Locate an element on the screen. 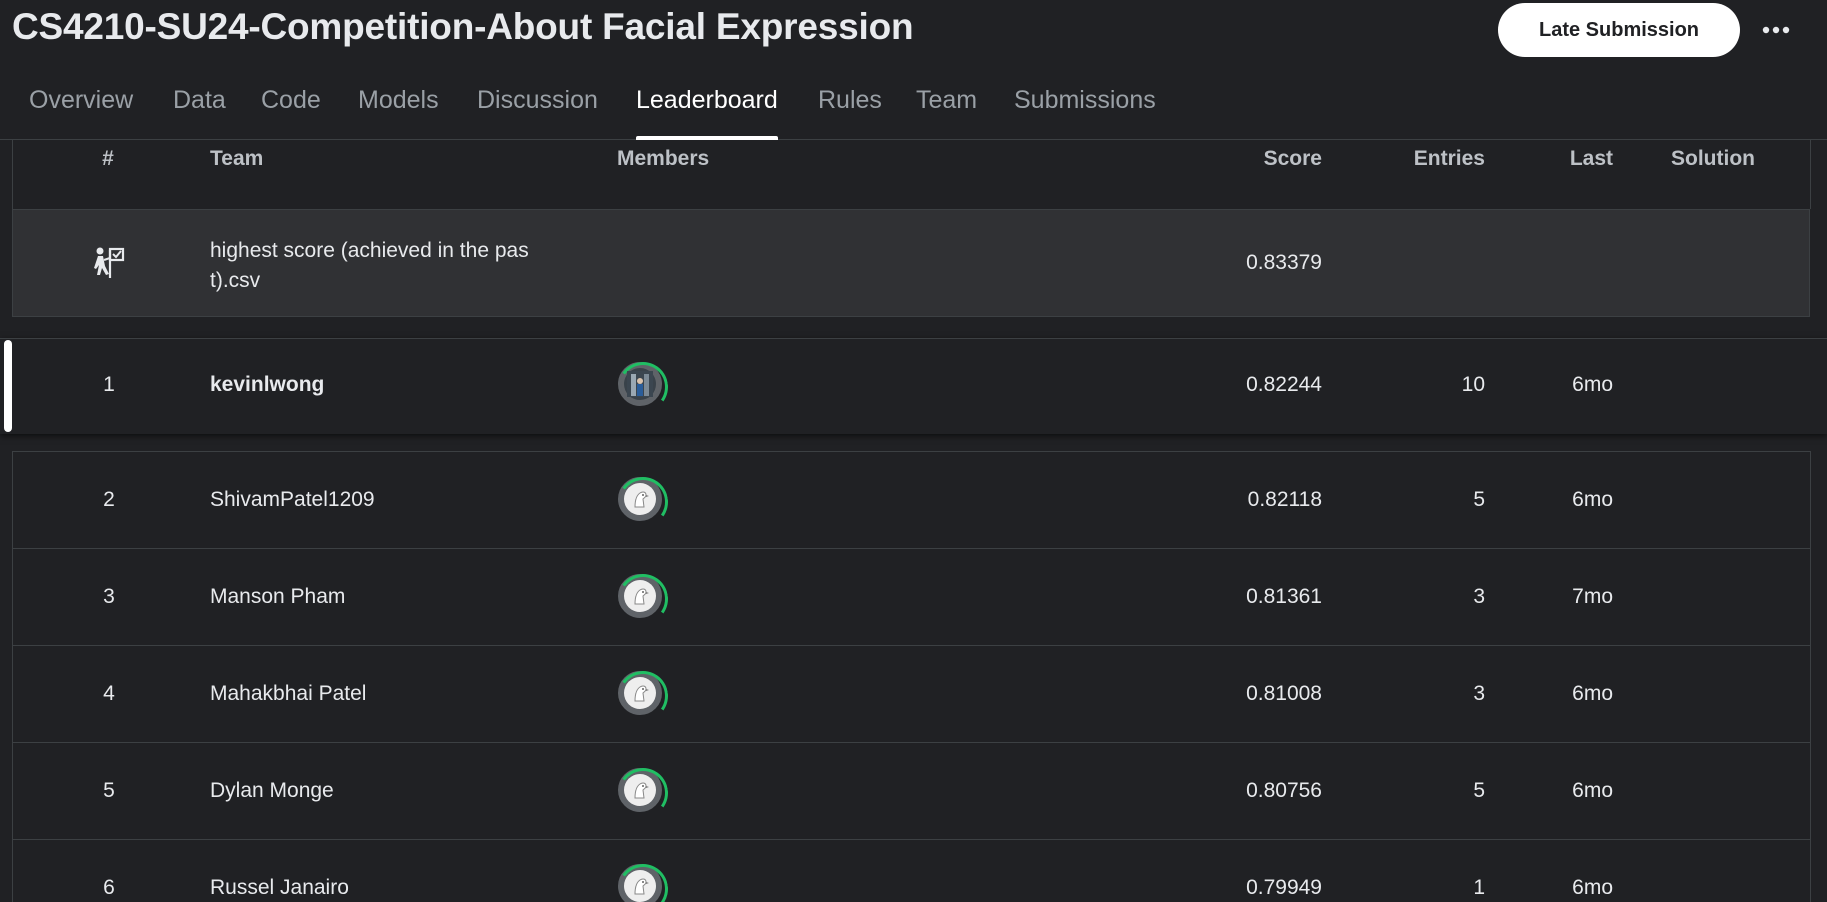  photo-avatar-icon is located at coordinates (640, 384).